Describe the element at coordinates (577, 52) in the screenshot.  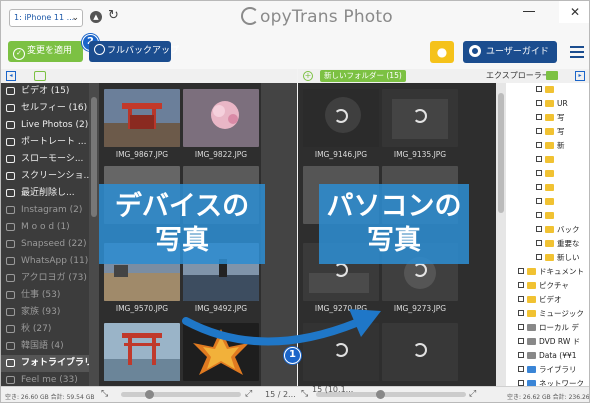
I see `hamburger-menu-icon` at that location.